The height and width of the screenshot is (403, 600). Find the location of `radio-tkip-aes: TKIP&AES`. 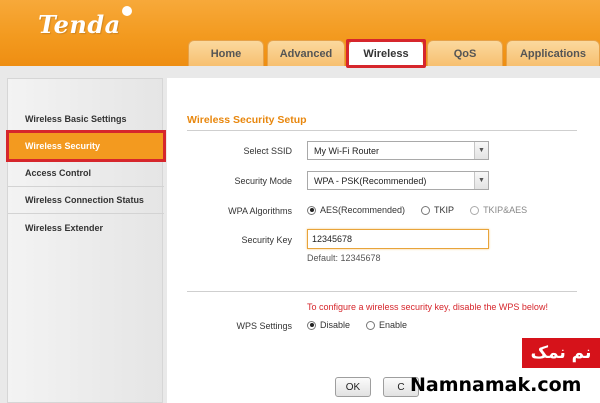

radio-tkip-aes: TKIP&AES is located at coordinates (498, 210).